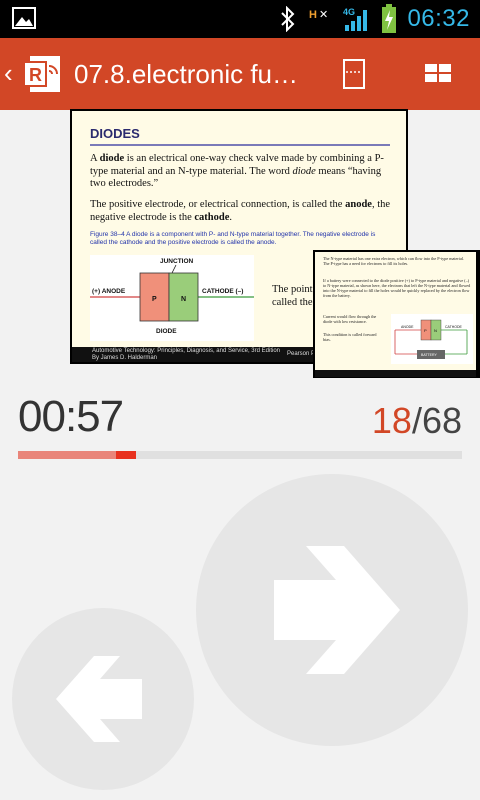 Image resolution: width=480 pixels, height=800 pixels. Describe the element at coordinates (313, 15) in the screenshot. I see `svg-text: H` at that location.